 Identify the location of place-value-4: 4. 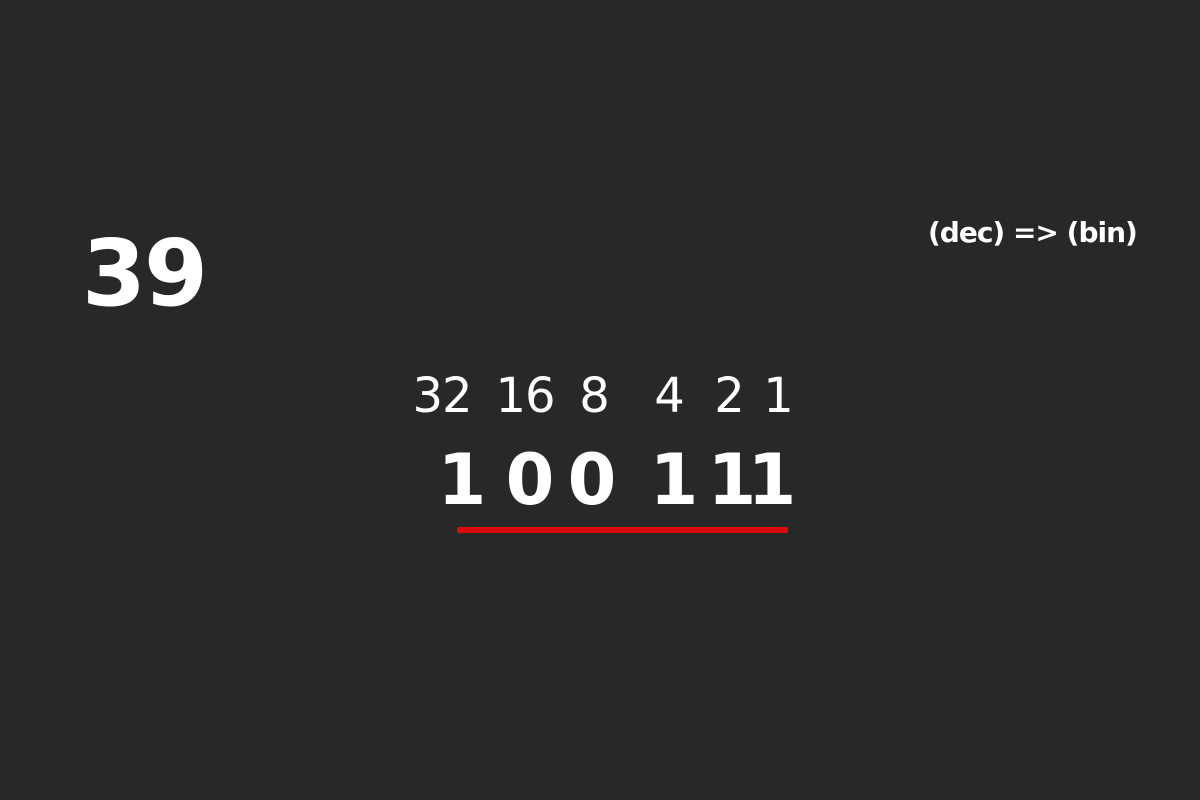
(669, 396).